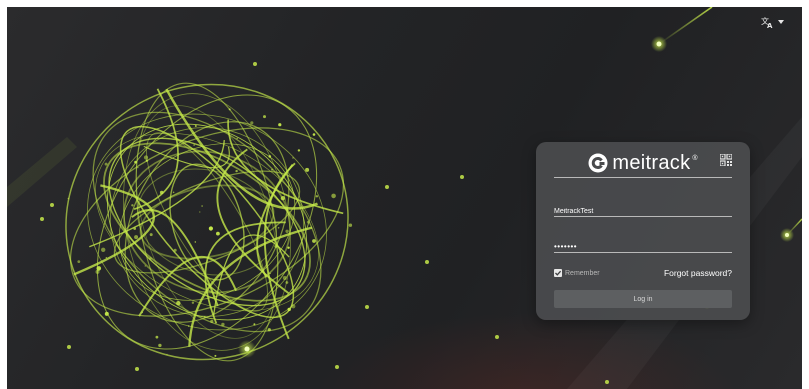 Image resolution: width=809 pixels, height=389 pixels. Describe the element at coordinates (685, 26) in the screenshot. I see `meteor-trail` at that location.